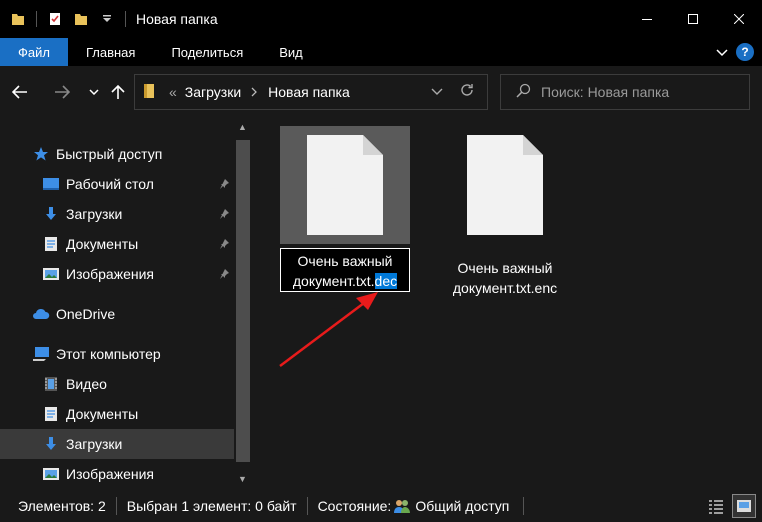 This screenshot has width=762, height=522. Describe the element at coordinates (62, 92) in the screenshot. I see `forward-button` at that location.